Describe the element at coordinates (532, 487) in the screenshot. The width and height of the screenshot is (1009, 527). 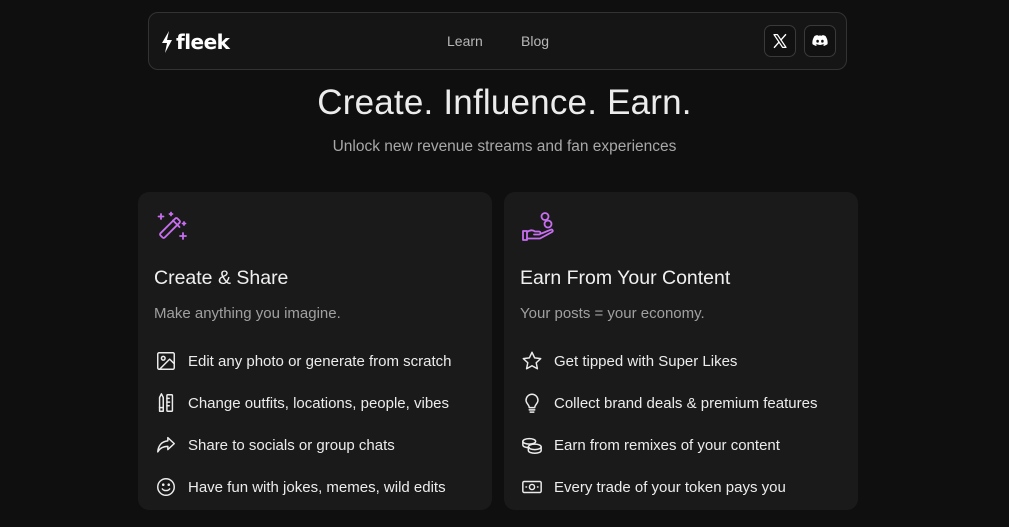
I see `banknote-icon` at that location.